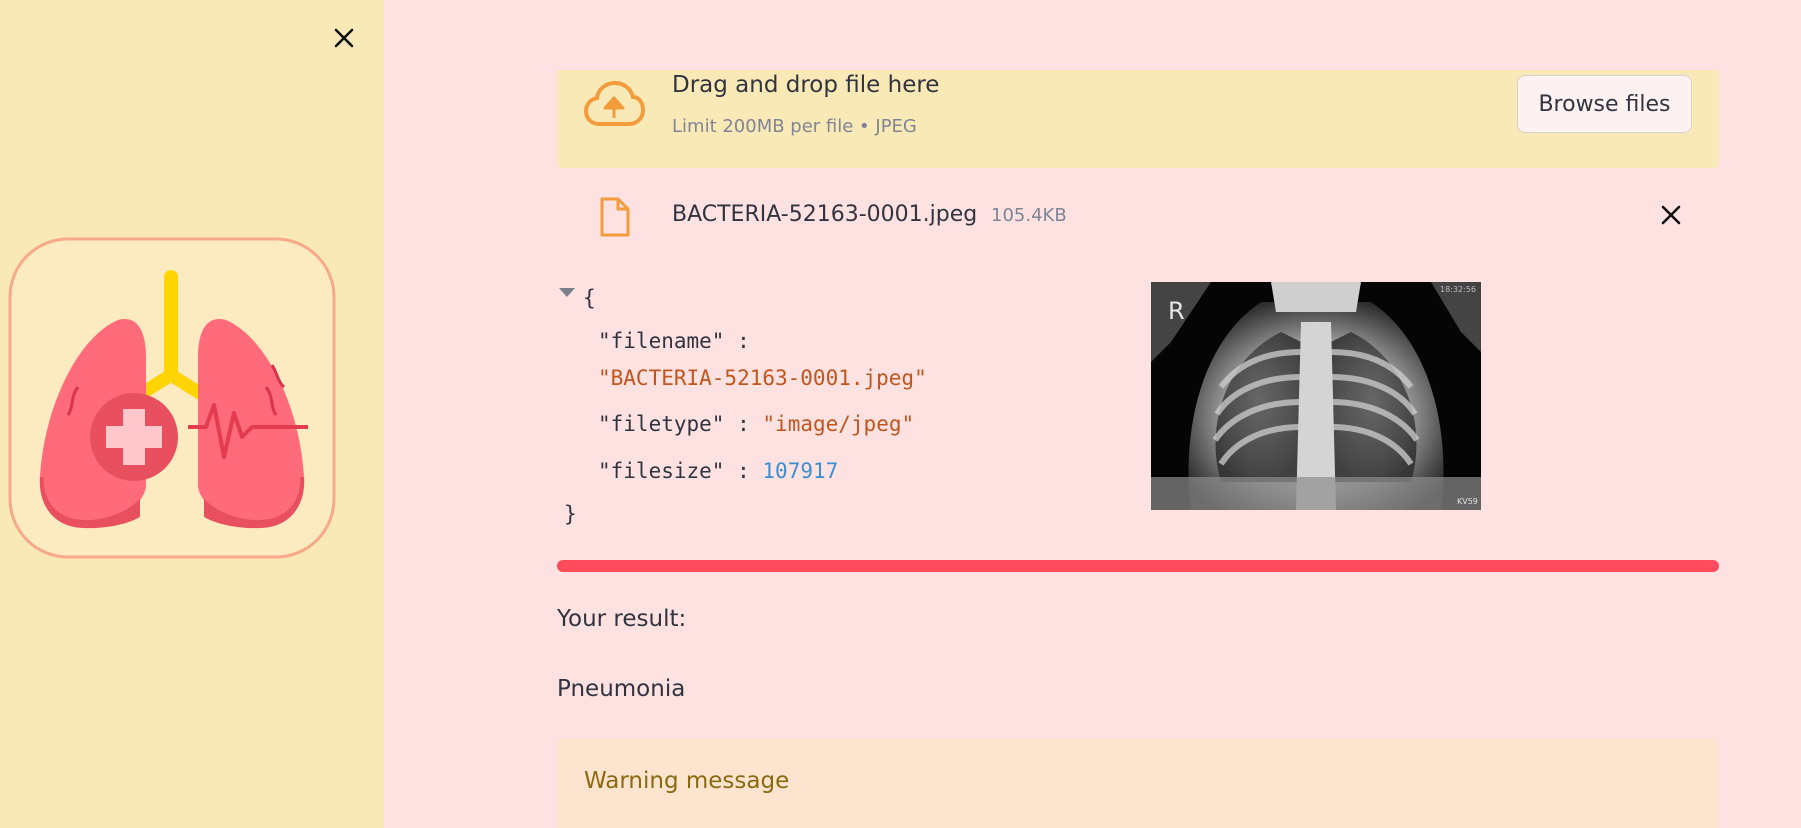 The image size is (1801, 828). What do you see at coordinates (1176, 311) in the screenshot?
I see `xray-marker: R` at bounding box center [1176, 311].